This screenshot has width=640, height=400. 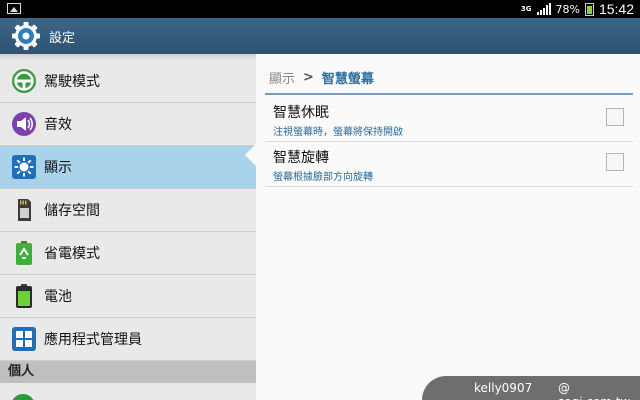 What do you see at coordinates (616, 9) in the screenshot?
I see `clock: 15:42` at bounding box center [616, 9].